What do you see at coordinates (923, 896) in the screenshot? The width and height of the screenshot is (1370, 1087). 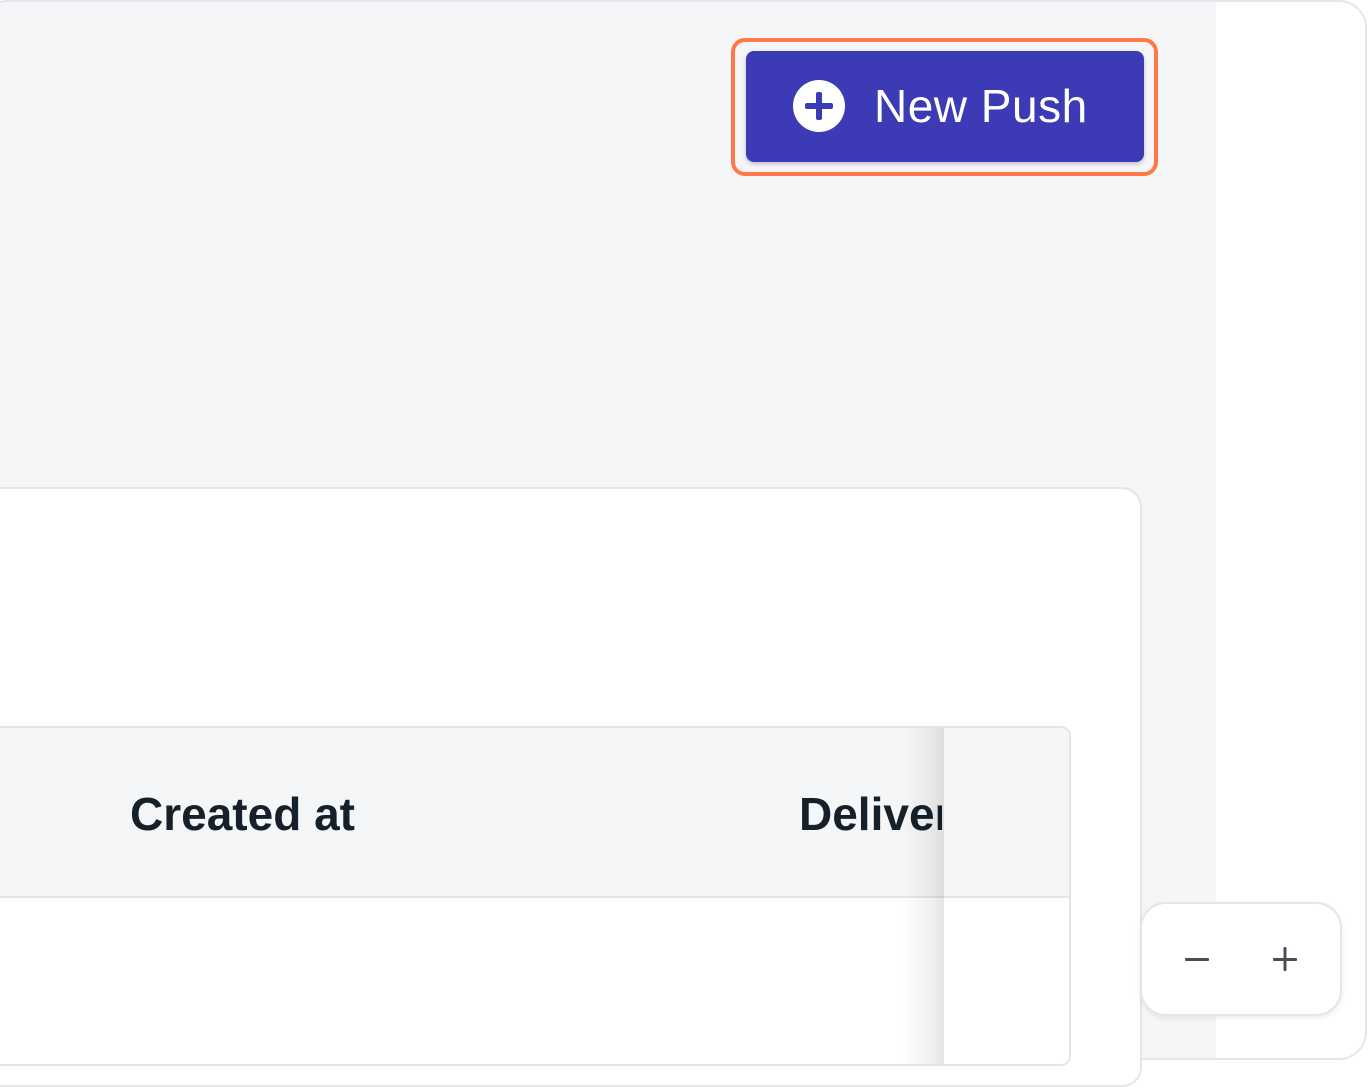 I see `sticky-column-shadow` at bounding box center [923, 896].